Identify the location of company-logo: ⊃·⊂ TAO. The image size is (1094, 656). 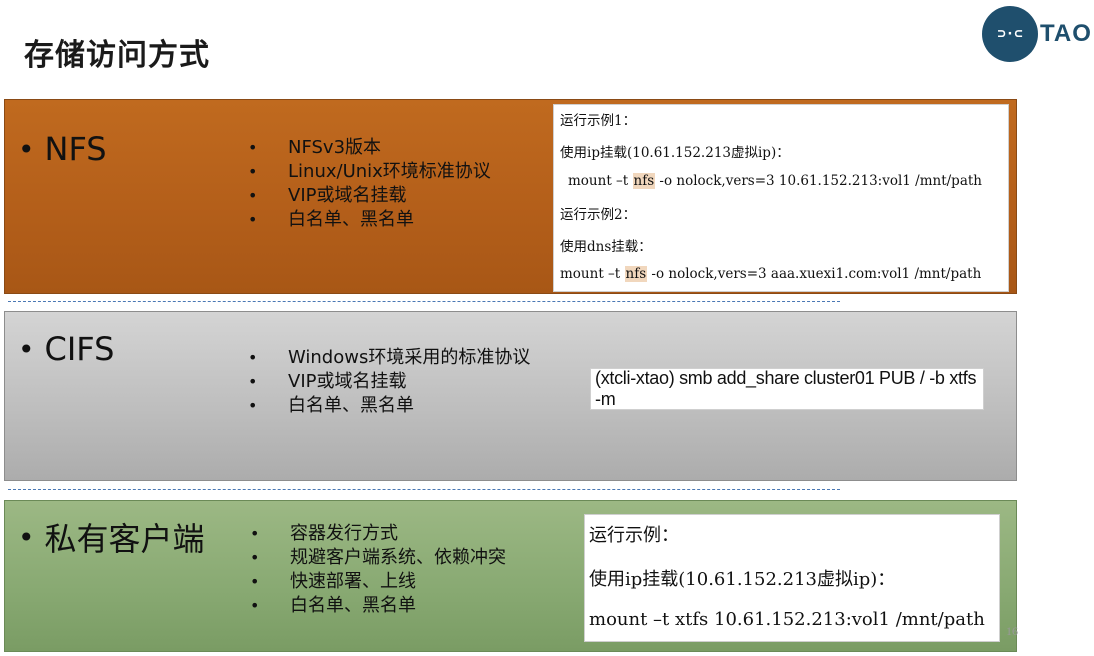
(1037, 34).